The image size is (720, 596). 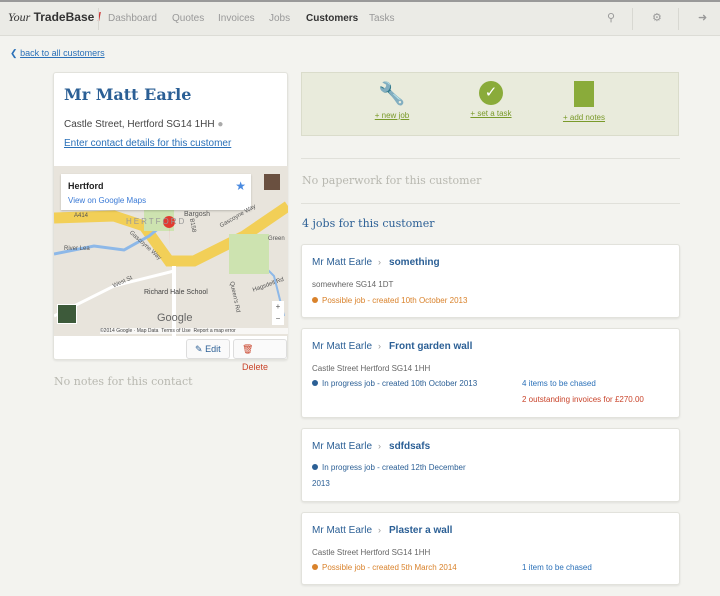 I want to click on nav-customers: Customers, so click(x=332, y=18).